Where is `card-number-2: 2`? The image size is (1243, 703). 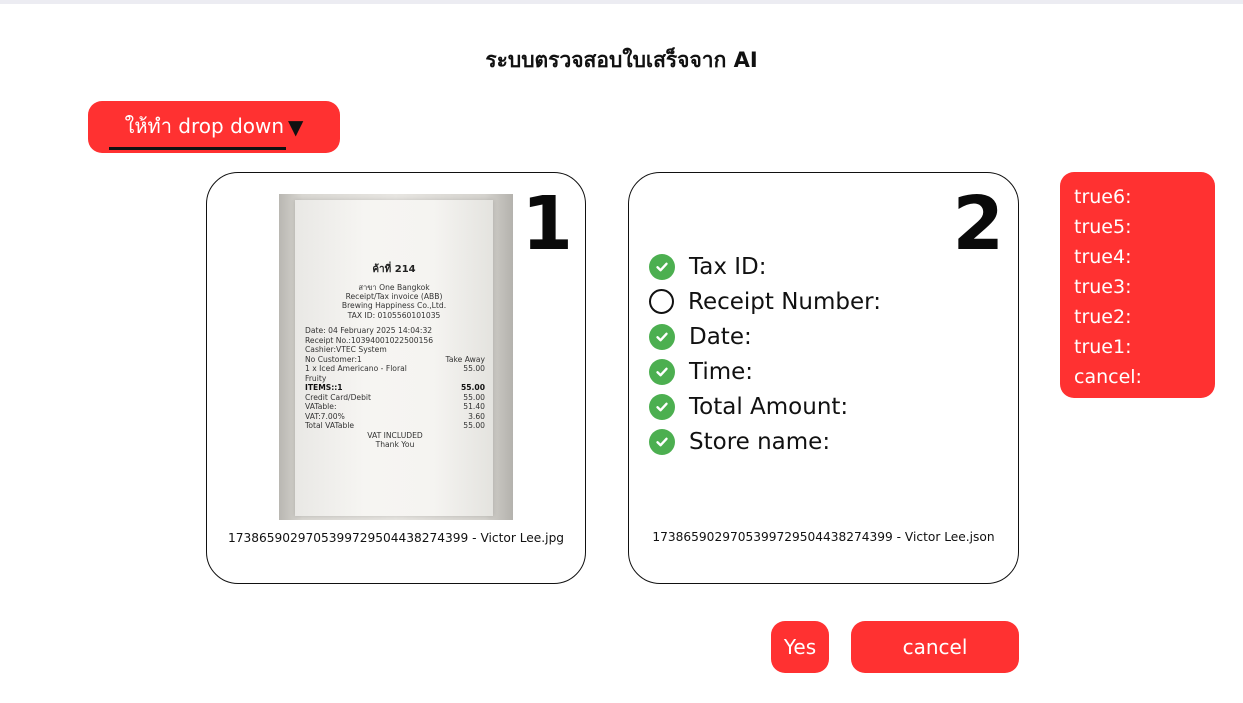 card-number-2: 2 is located at coordinates (978, 224).